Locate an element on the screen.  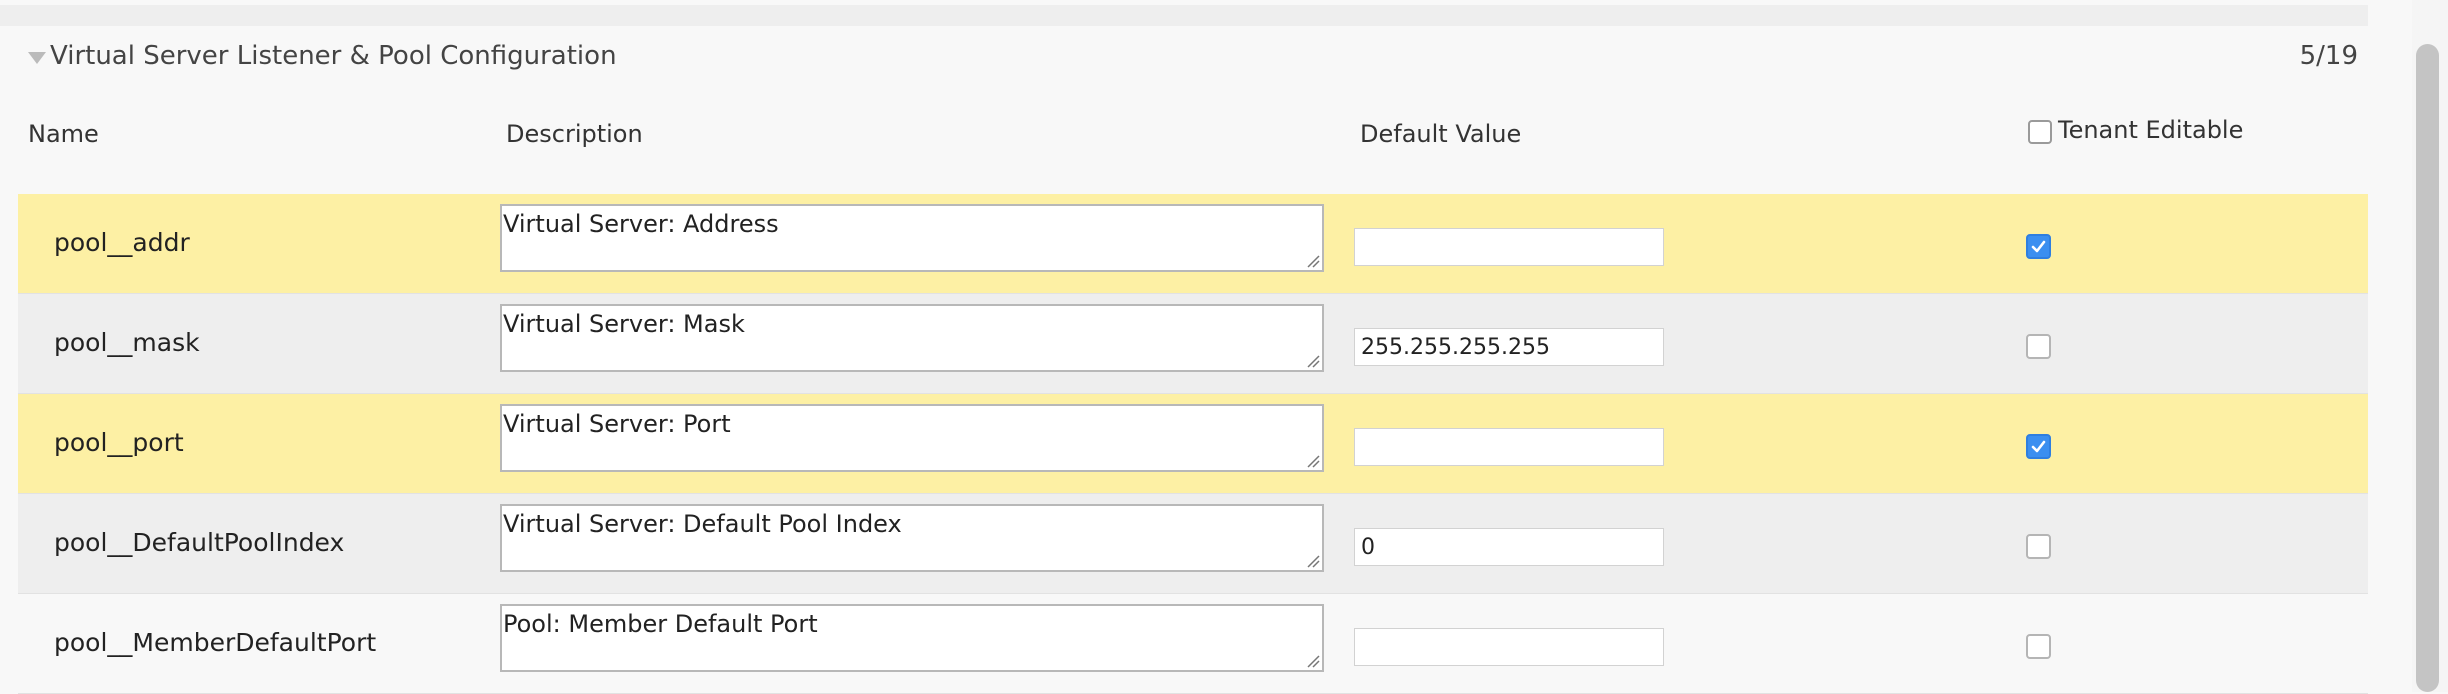
default-value-input: 0 is located at coordinates (1509, 547).